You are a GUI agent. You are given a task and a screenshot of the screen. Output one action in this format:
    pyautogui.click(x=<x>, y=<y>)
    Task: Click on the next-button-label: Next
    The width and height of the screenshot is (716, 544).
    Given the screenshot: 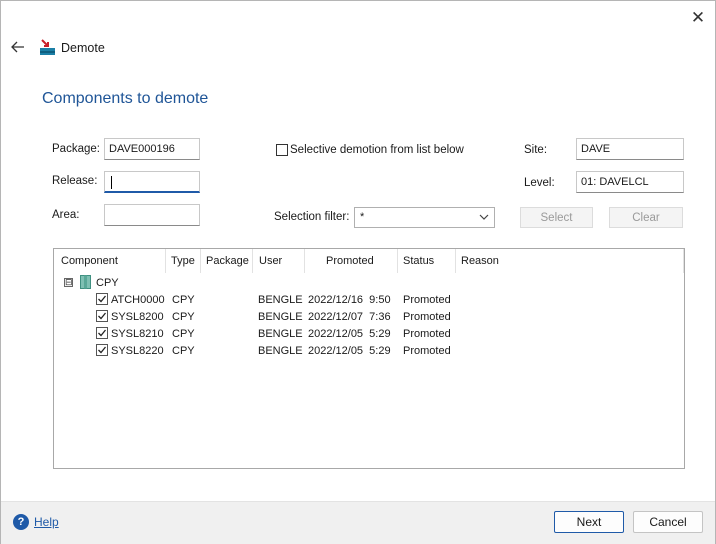 What is the action you would take?
    pyautogui.click(x=589, y=522)
    